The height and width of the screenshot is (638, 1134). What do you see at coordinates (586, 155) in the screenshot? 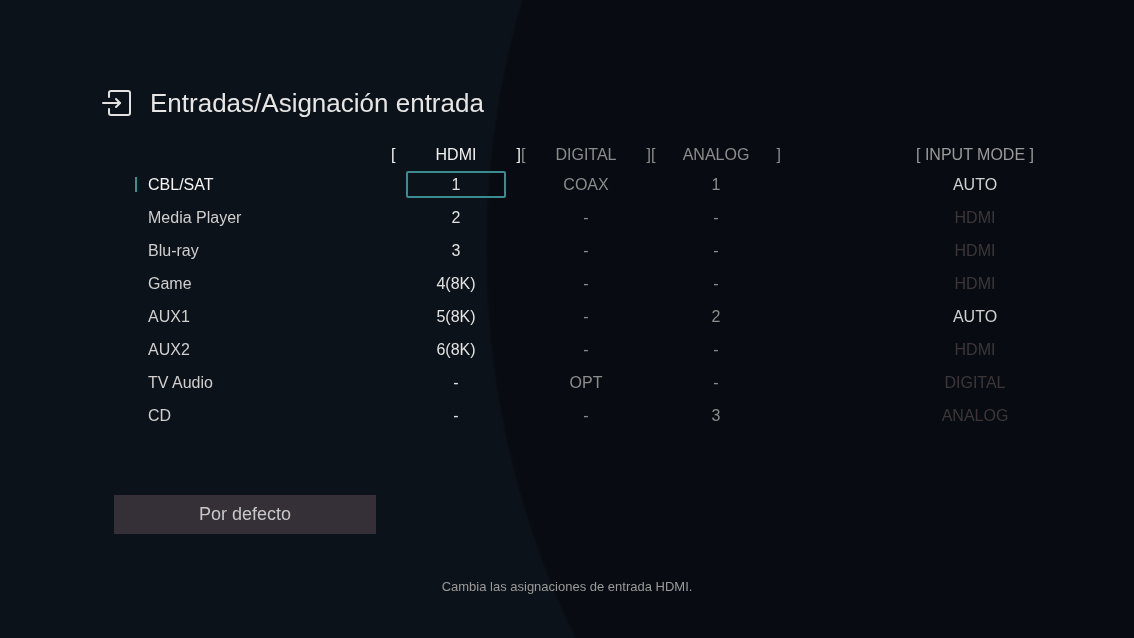
I see `column-header: DIGITAL` at bounding box center [586, 155].